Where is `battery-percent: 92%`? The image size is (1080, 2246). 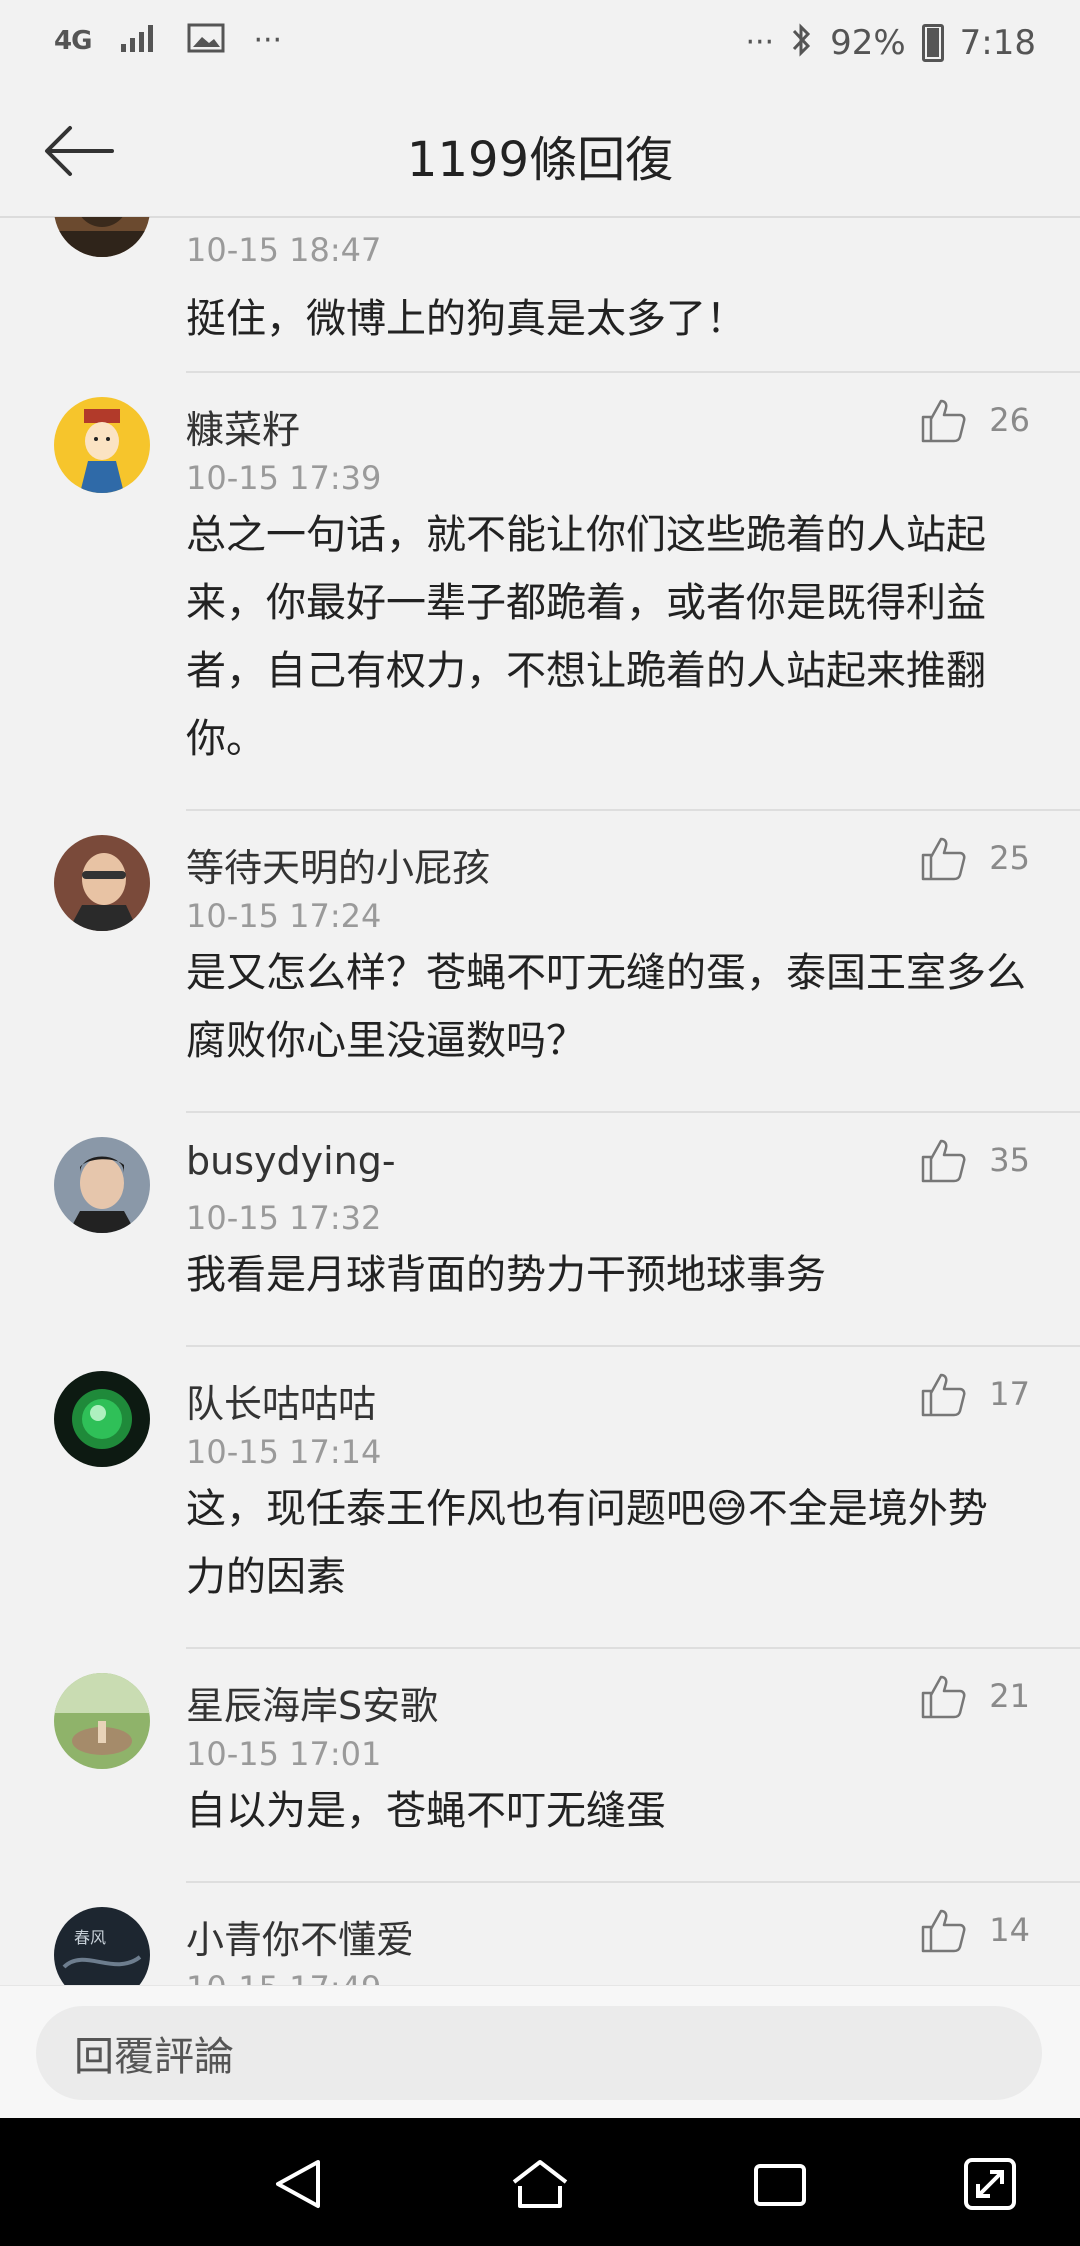
battery-percent: 92% is located at coordinates (868, 43).